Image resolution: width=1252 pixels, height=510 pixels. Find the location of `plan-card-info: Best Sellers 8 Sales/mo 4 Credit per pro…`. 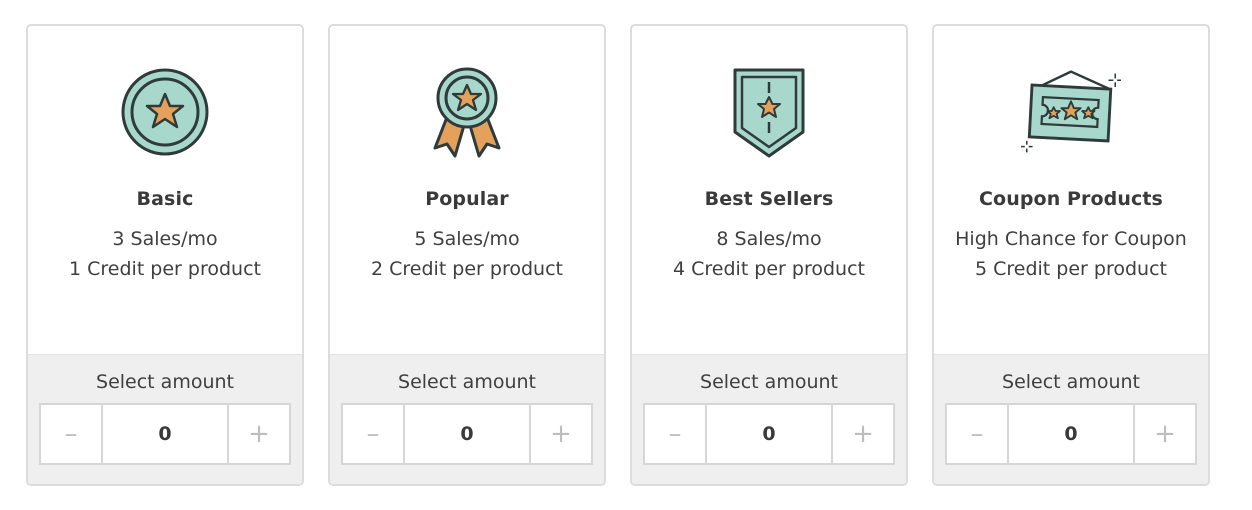

plan-card-info: Best Sellers 8 Sales/mo 4 Credit per pro… is located at coordinates (769, 190).